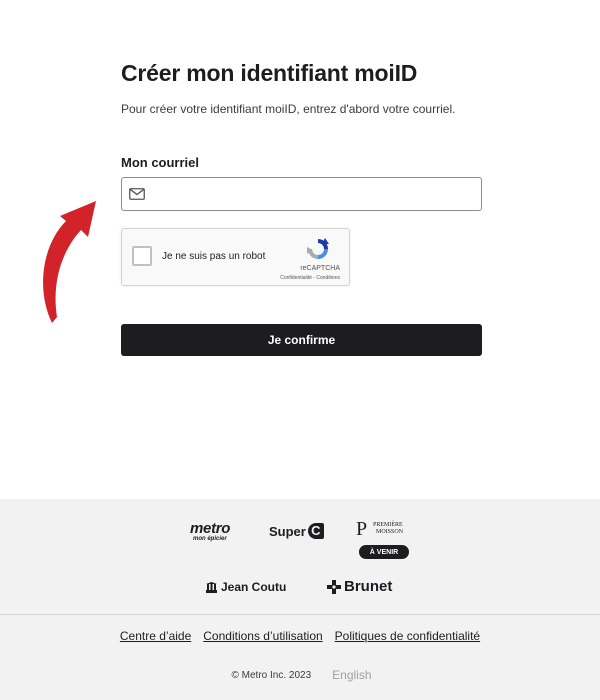  Describe the element at coordinates (262, 636) in the screenshot. I see `terms-link: Conditions d’utilisation` at that location.